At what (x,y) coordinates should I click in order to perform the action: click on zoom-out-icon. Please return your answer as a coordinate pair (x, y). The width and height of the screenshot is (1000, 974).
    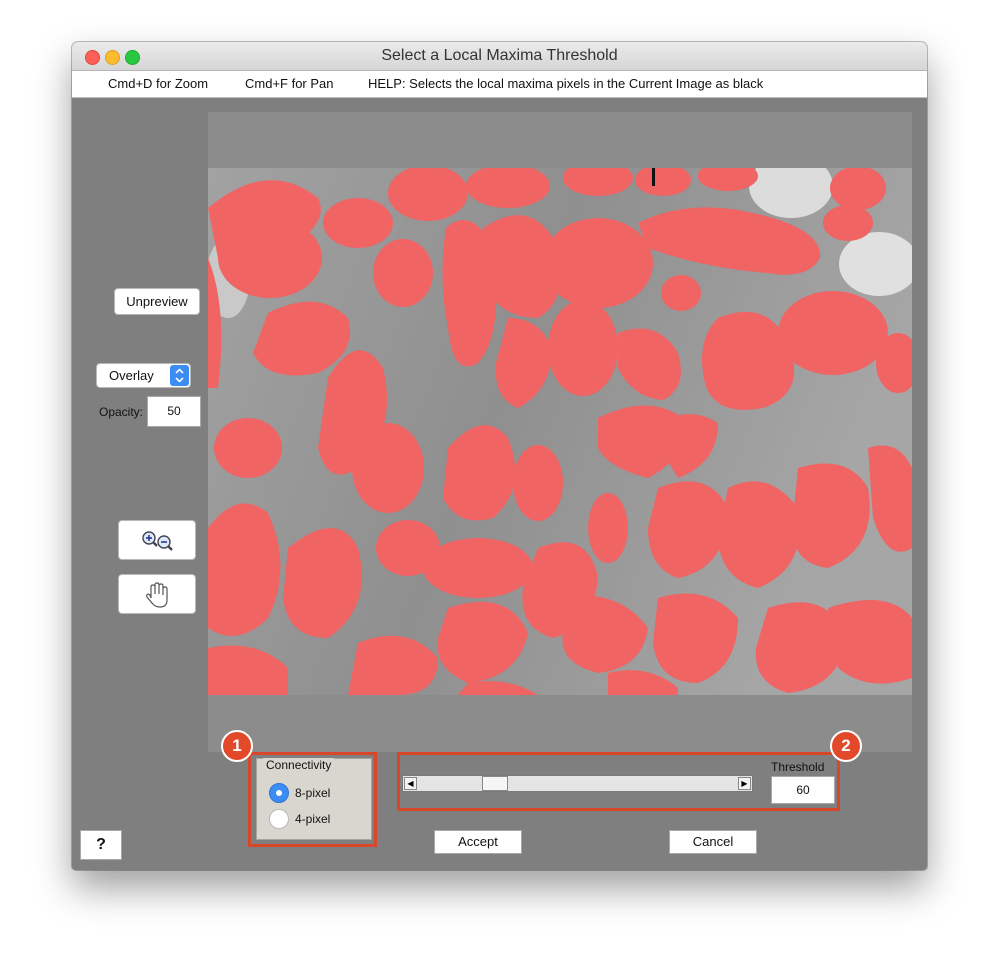
    Looking at the image, I should click on (165, 543).